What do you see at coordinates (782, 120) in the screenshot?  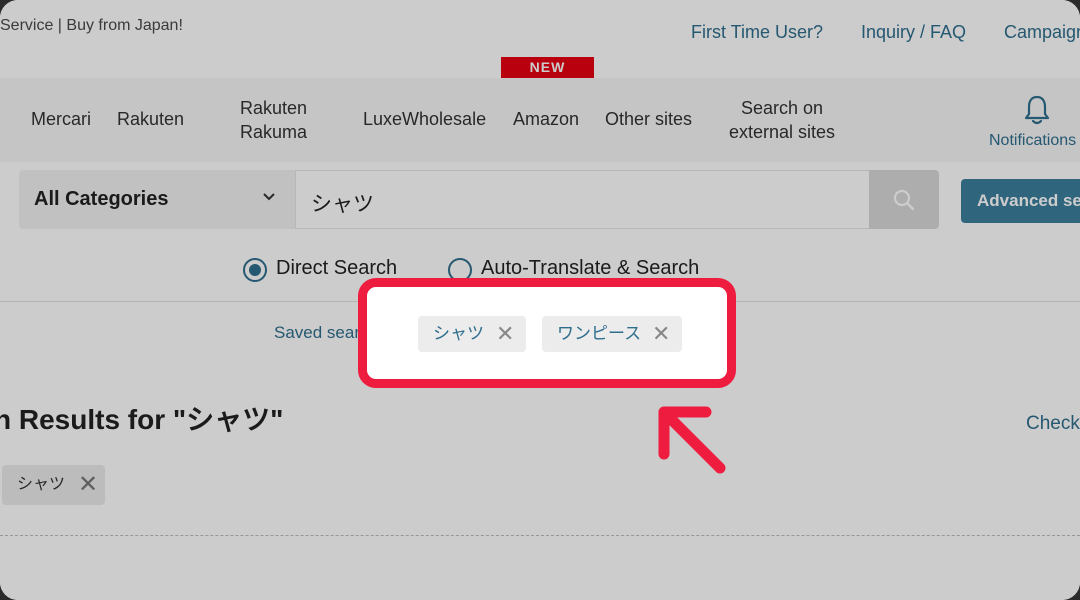 I see `nav-external-sites: Search on external sites` at bounding box center [782, 120].